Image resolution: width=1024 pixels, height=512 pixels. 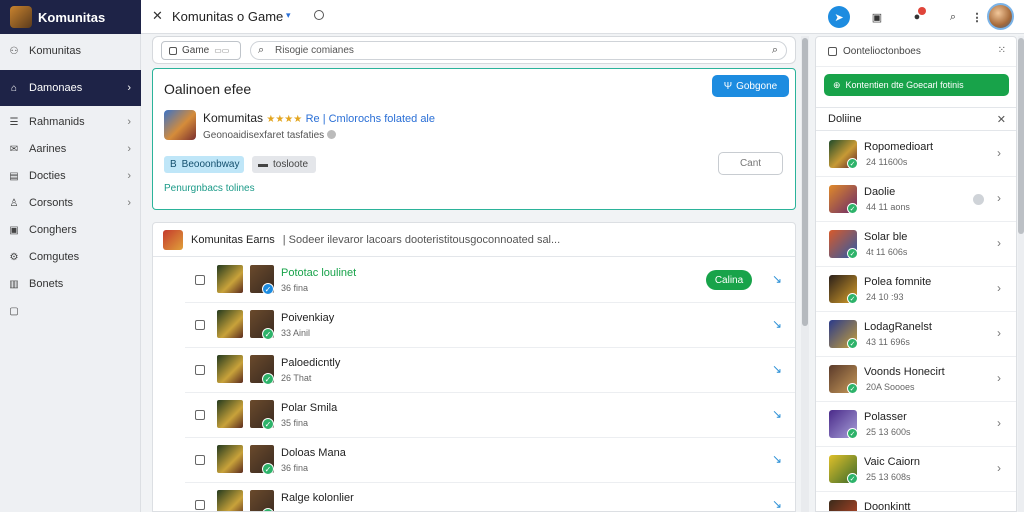 I want to click on more-icon: ⋮, so click(x=977, y=17).